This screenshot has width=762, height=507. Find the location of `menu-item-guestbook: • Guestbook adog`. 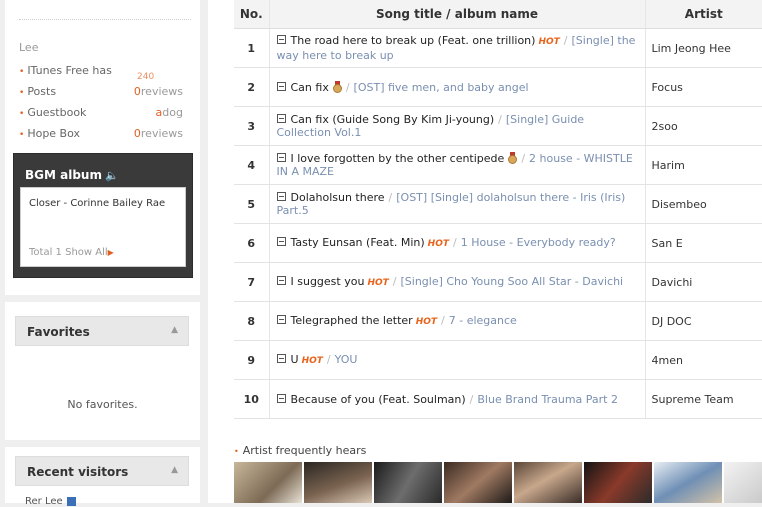

menu-item-guestbook: • Guestbook adog is located at coordinates (105, 116).